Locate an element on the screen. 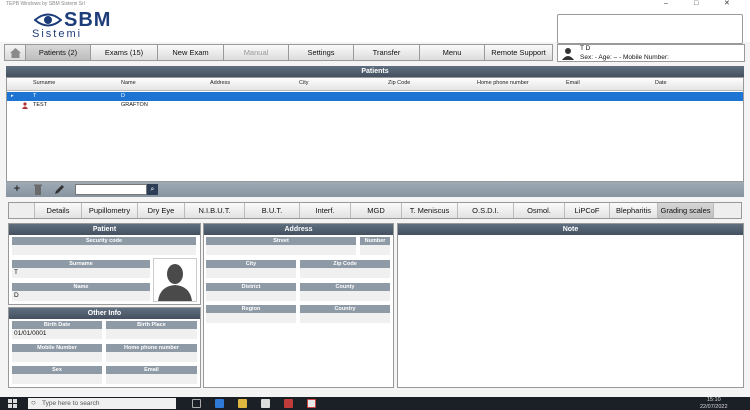 This screenshot has height=410, width=750. maximize-button: □ is located at coordinates (696, 4).